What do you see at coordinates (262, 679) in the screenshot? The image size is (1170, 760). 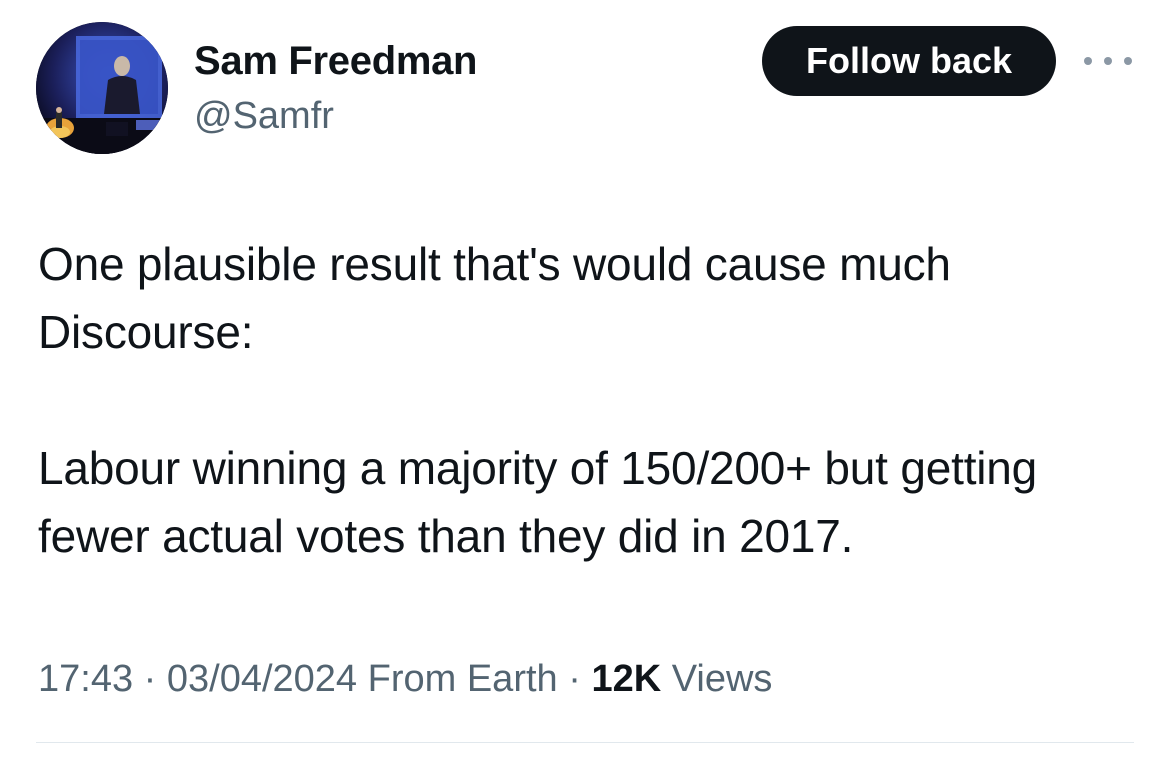 I see `tweet-date: 03/04/2024` at bounding box center [262, 679].